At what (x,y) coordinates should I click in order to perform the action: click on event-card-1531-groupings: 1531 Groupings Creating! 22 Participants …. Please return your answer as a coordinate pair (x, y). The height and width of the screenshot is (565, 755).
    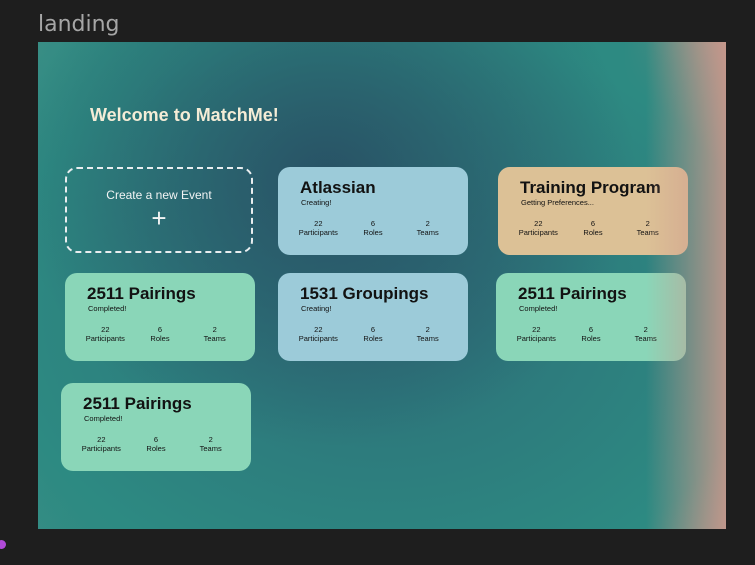
    Looking at the image, I should click on (373, 317).